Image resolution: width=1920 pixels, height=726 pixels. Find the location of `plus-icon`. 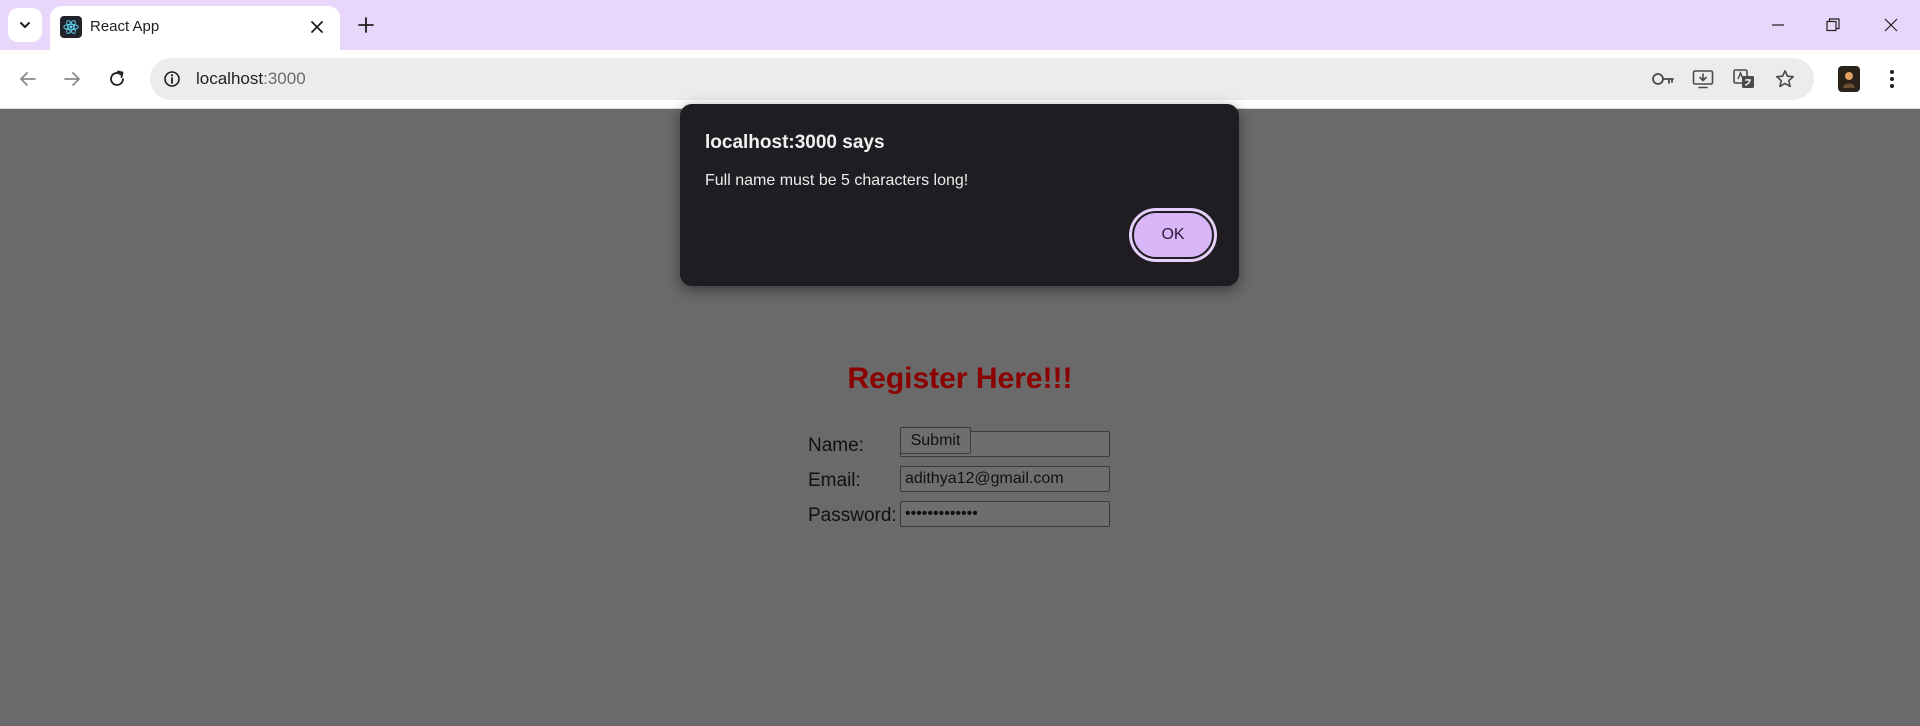

plus-icon is located at coordinates (366, 25).